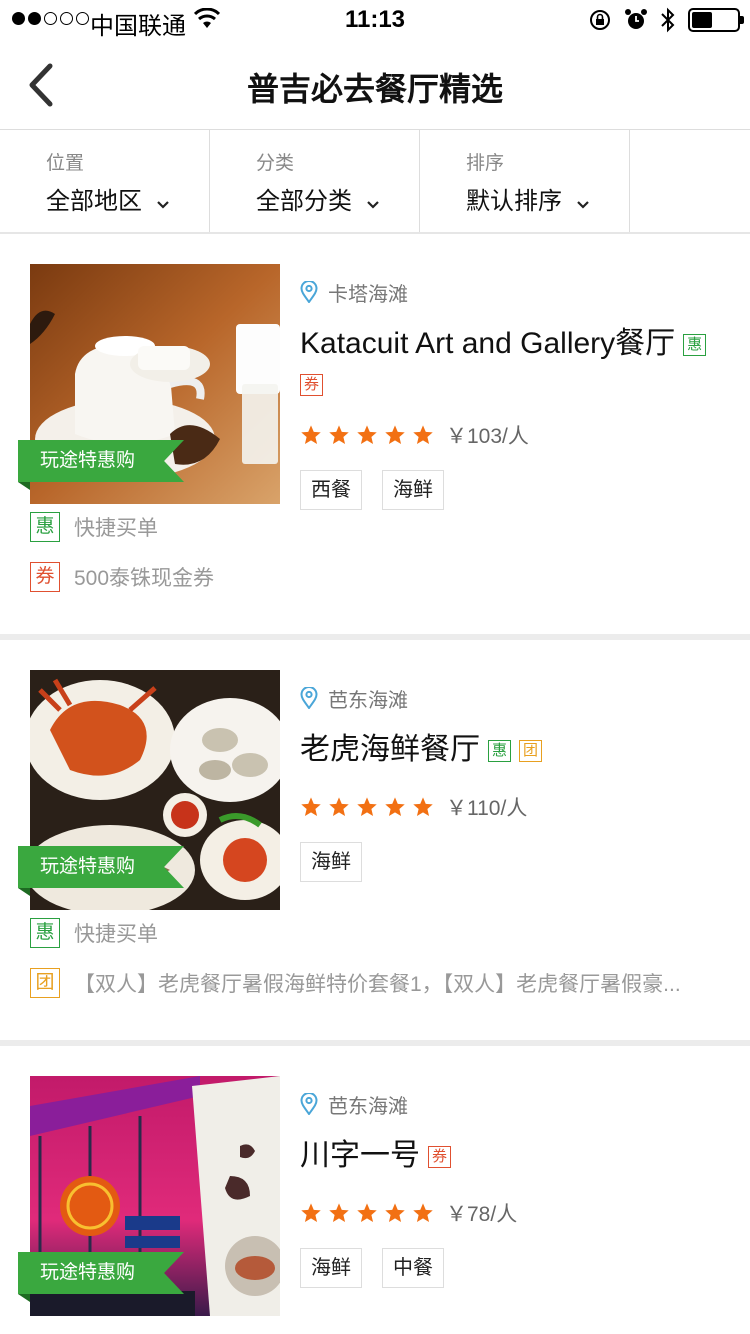  I want to click on filter-value: 全部分类, so click(304, 201).